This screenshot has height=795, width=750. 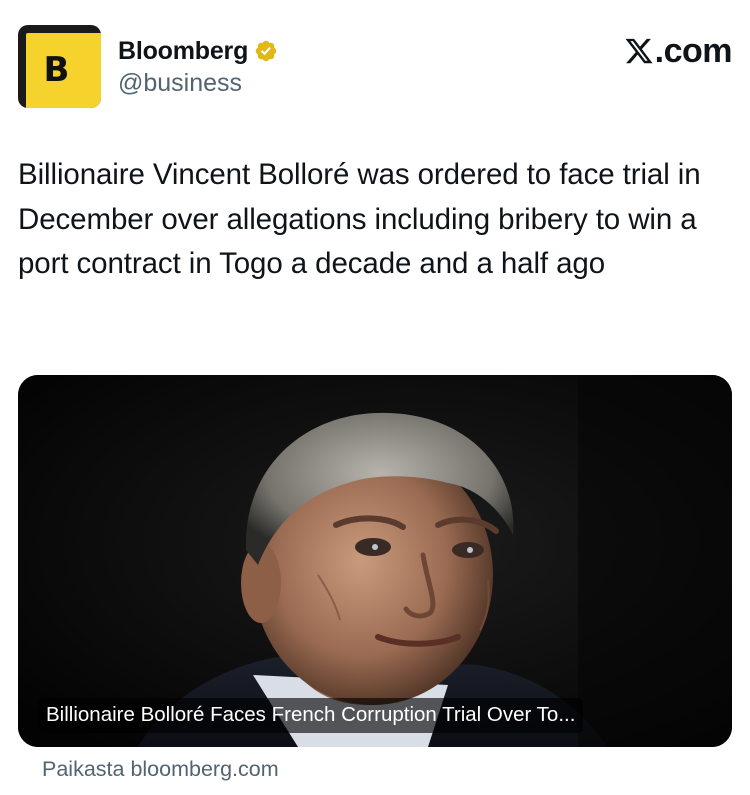 What do you see at coordinates (183, 51) in the screenshot?
I see `account-name: Bloomberg` at bounding box center [183, 51].